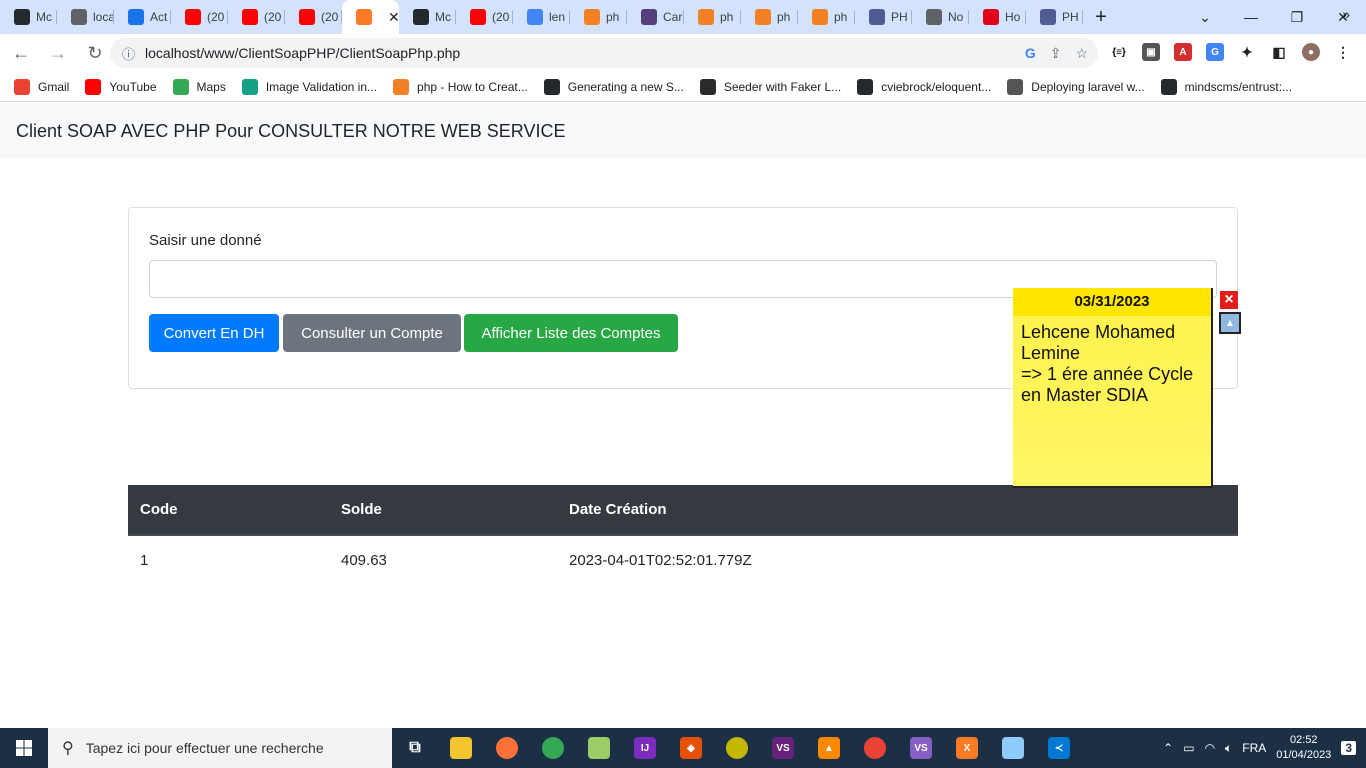 The height and width of the screenshot is (768, 1366). What do you see at coordinates (1343, 52) in the screenshot?
I see `menu-kebab-icon: ⋮` at bounding box center [1343, 52].